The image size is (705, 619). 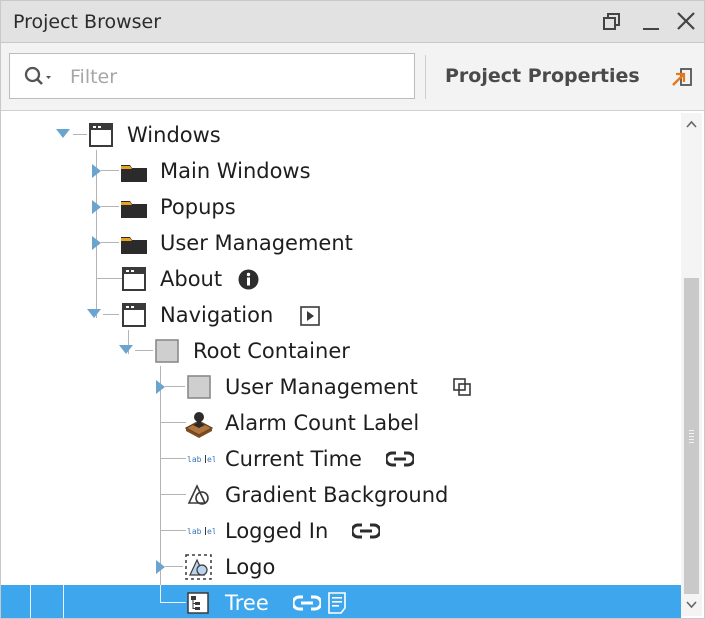 What do you see at coordinates (293, 459) in the screenshot?
I see `tree-item-label: Current Time` at bounding box center [293, 459].